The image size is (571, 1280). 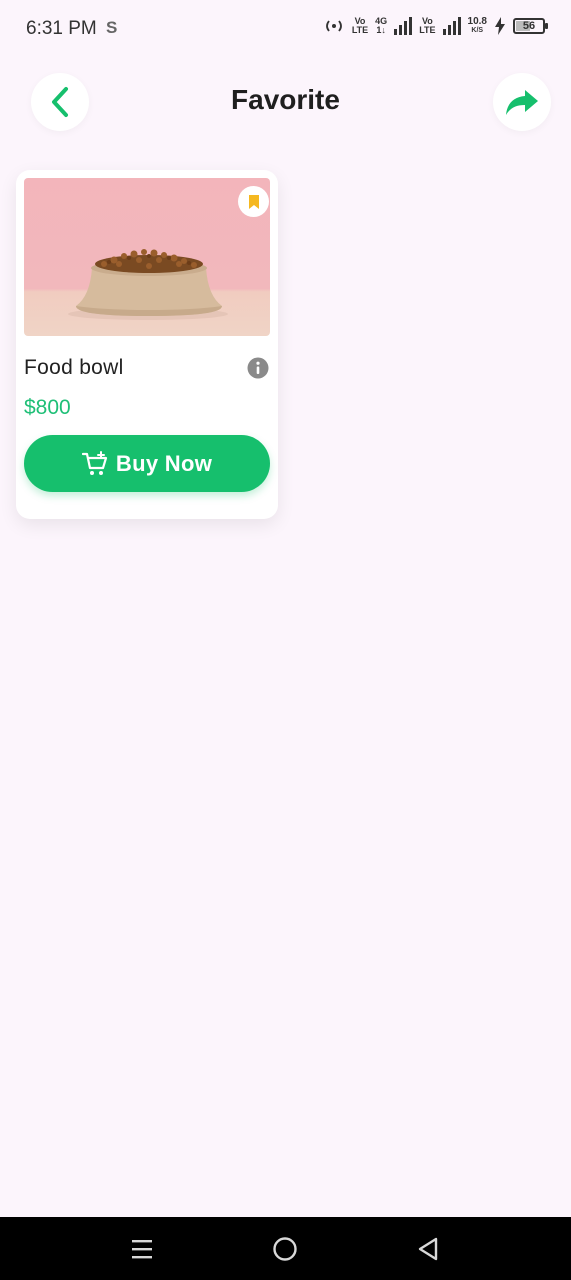 I want to click on buy-now-label: Buy Now, so click(x=164, y=463).